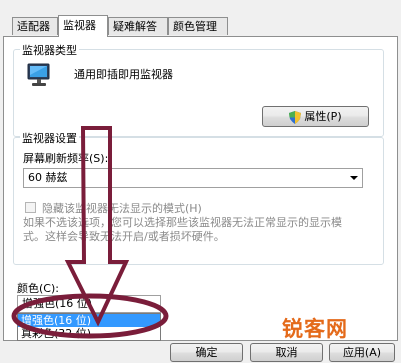 The width and height of the screenshot is (401, 363). What do you see at coordinates (315, 329) in the screenshot?
I see `watermark-logo: 锐客网` at bounding box center [315, 329].